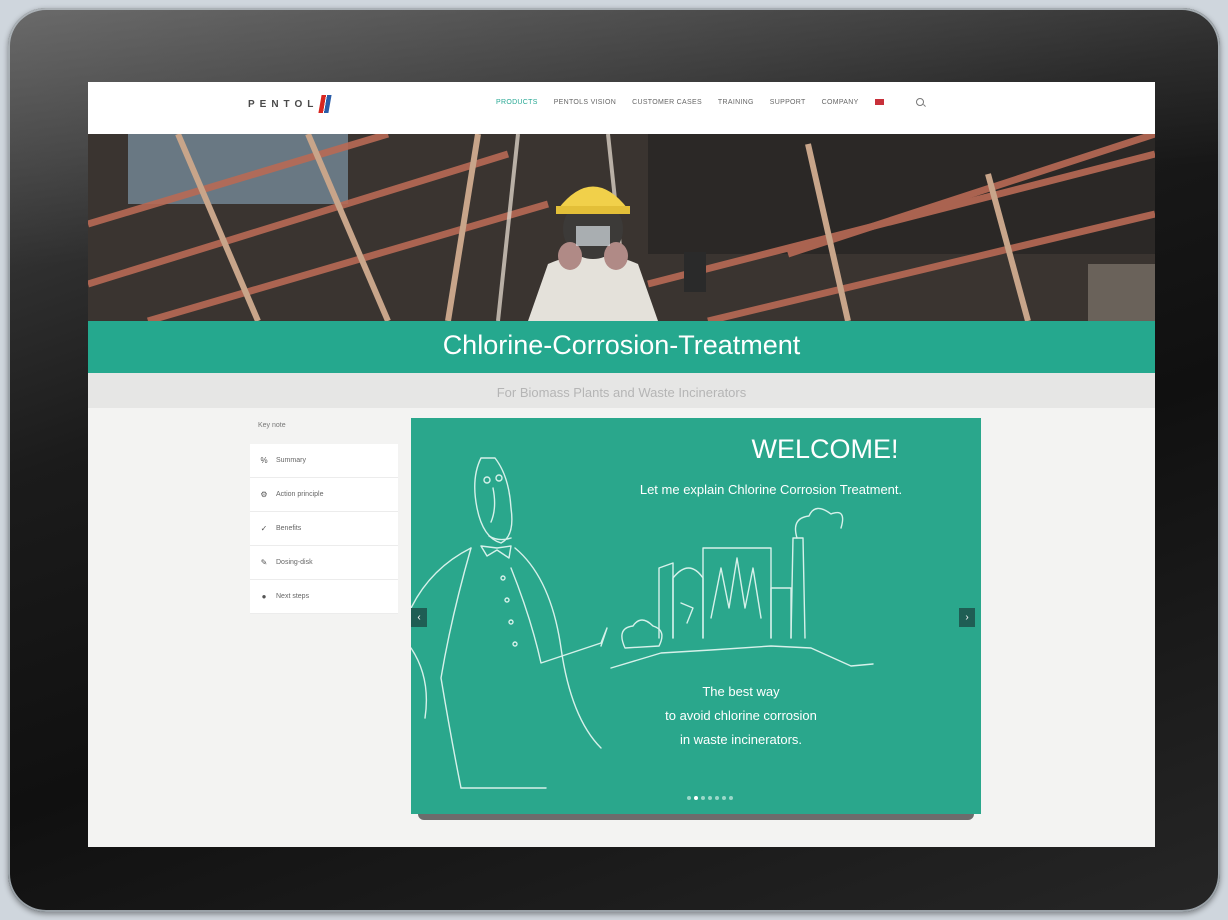 The height and width of the screenshot is (920, 1228). I want to click on sidebar-heading: Key note, so click(272, 425).